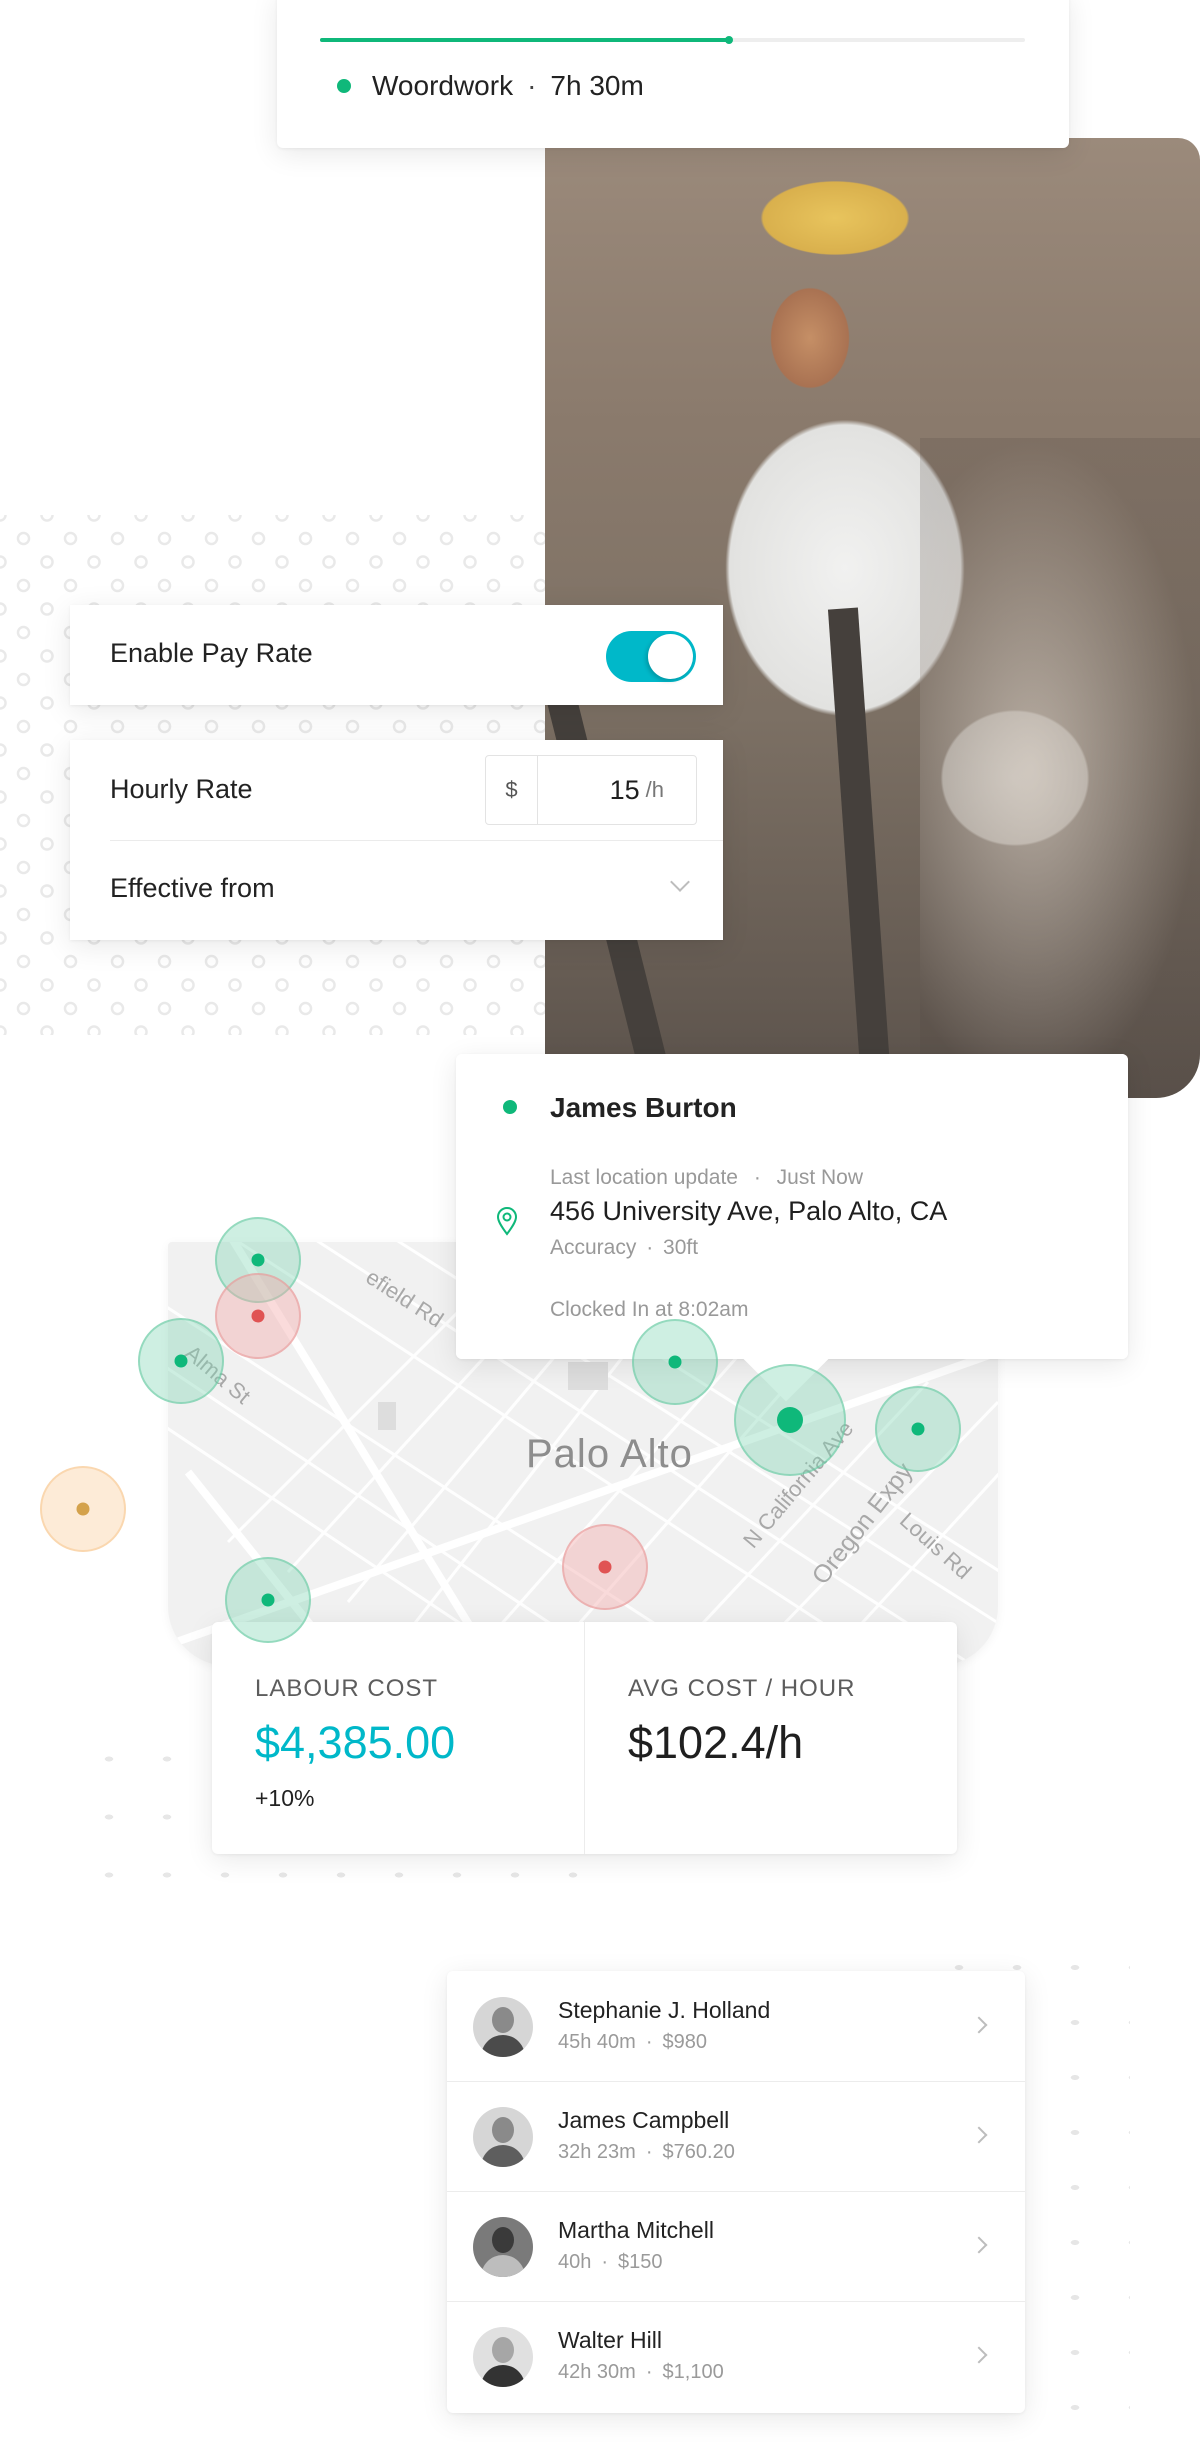 This screenshot has width=1200, height=2463. What do you see at coordinates (736, 2136) in the screenshot?
I see `list-item: James Campbell 32h 23m · $760.20` at bounding box center [736, 2136].